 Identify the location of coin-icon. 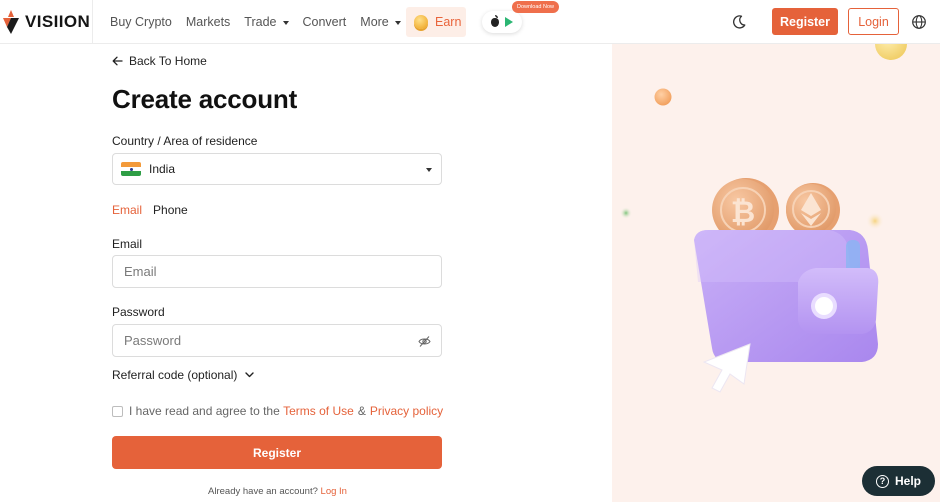
(421, 22).